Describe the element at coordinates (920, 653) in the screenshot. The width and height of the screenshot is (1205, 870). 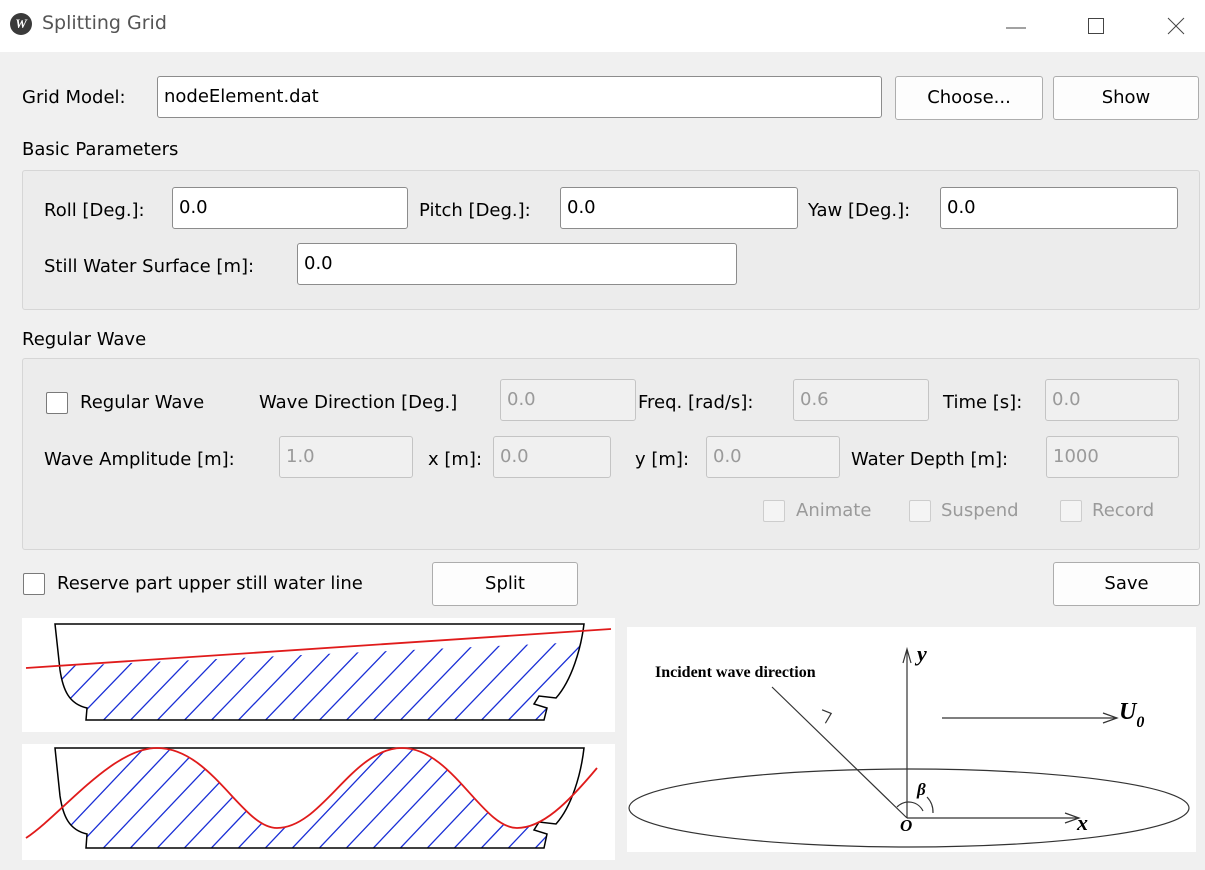
I see `y-axis-label: y` at that location.